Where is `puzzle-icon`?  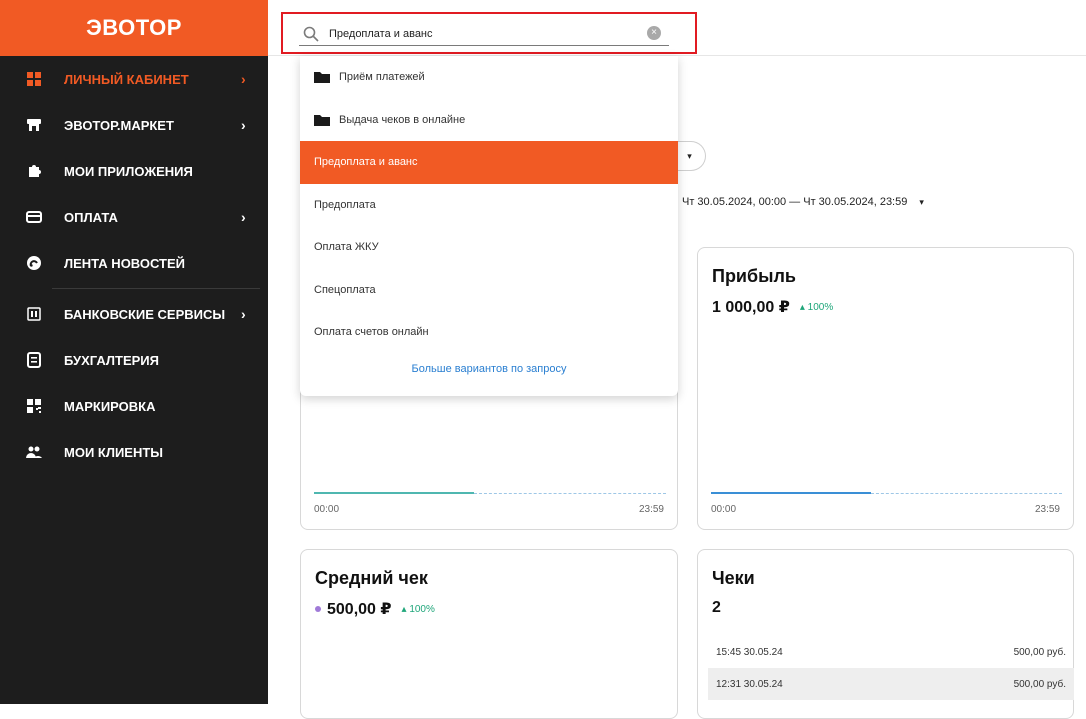 puzzle-icon is located at coordinates (34, 171).